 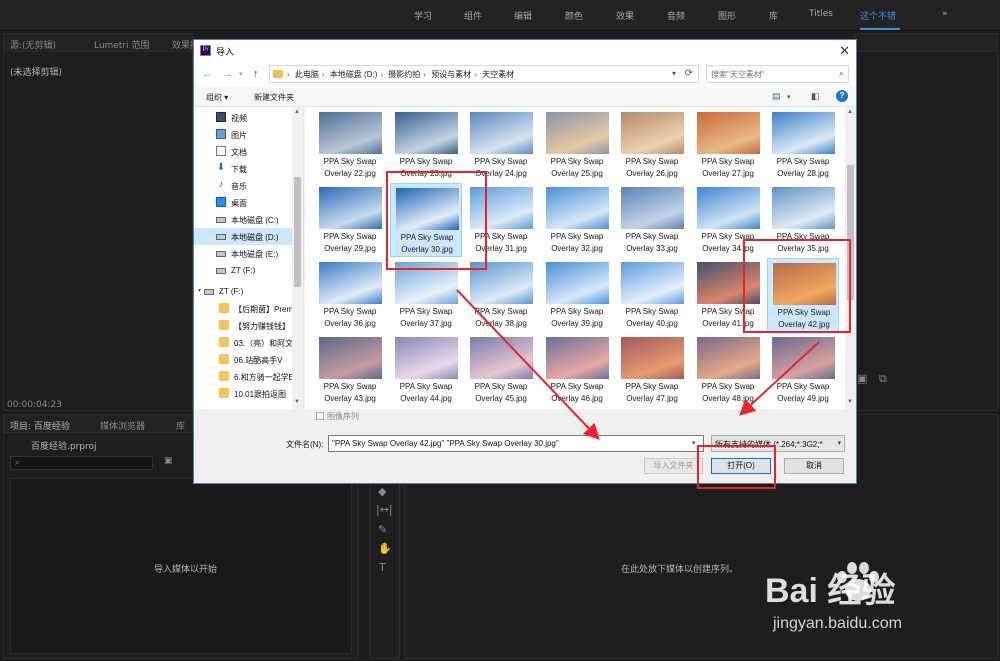 What do you see at coordinates (875, 605) in the screenshot?
I see `baidu-watermark: Bai 经验 jingyan.baidu.com` at bounding box center [875, 605].